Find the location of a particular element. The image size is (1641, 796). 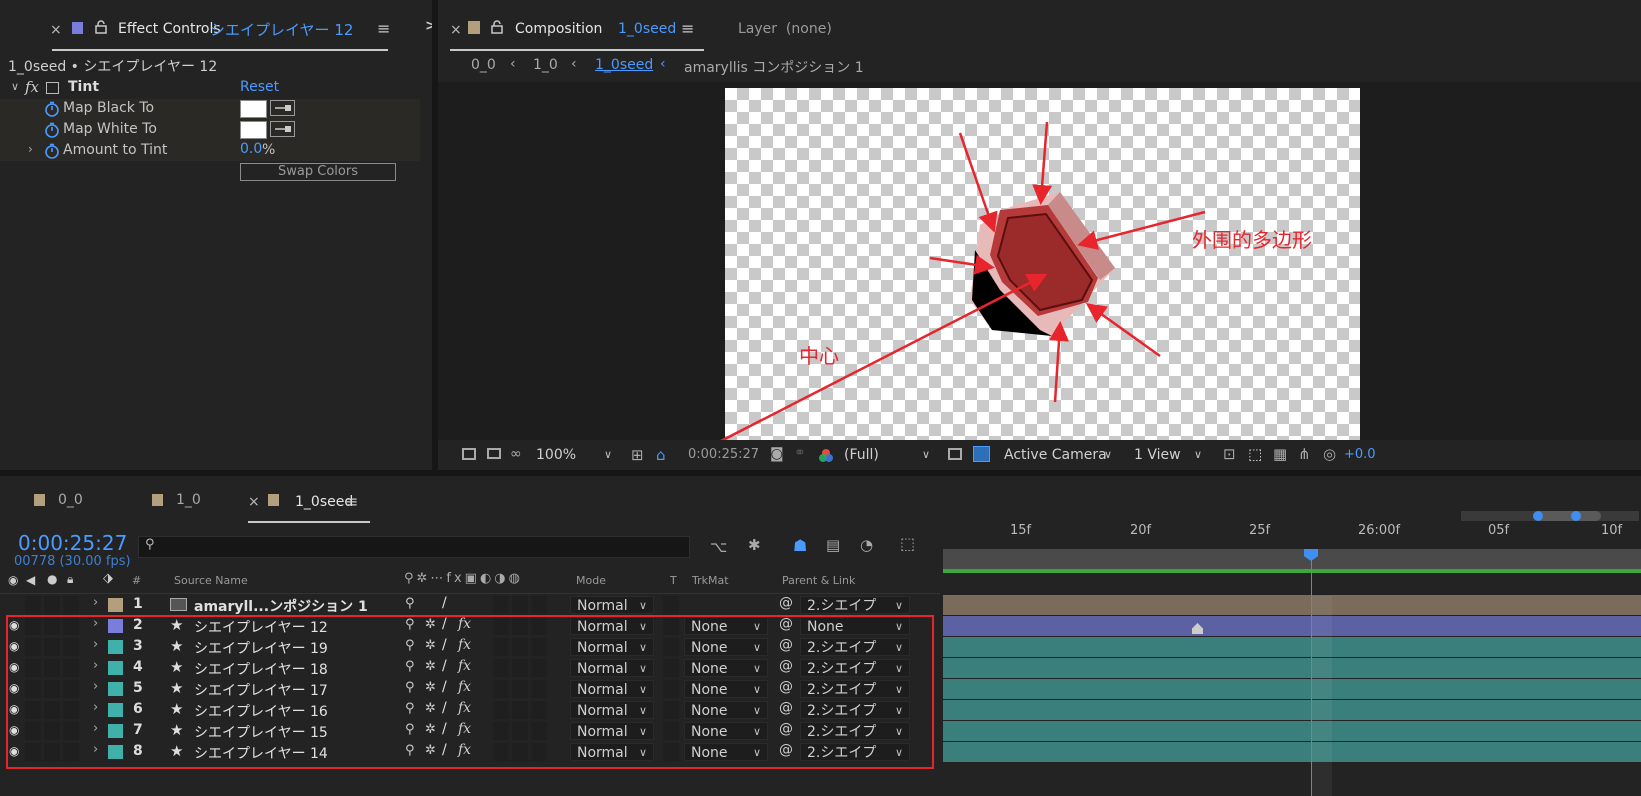

label-tag-icon: ⬗ is located at coordinates (108, 578).